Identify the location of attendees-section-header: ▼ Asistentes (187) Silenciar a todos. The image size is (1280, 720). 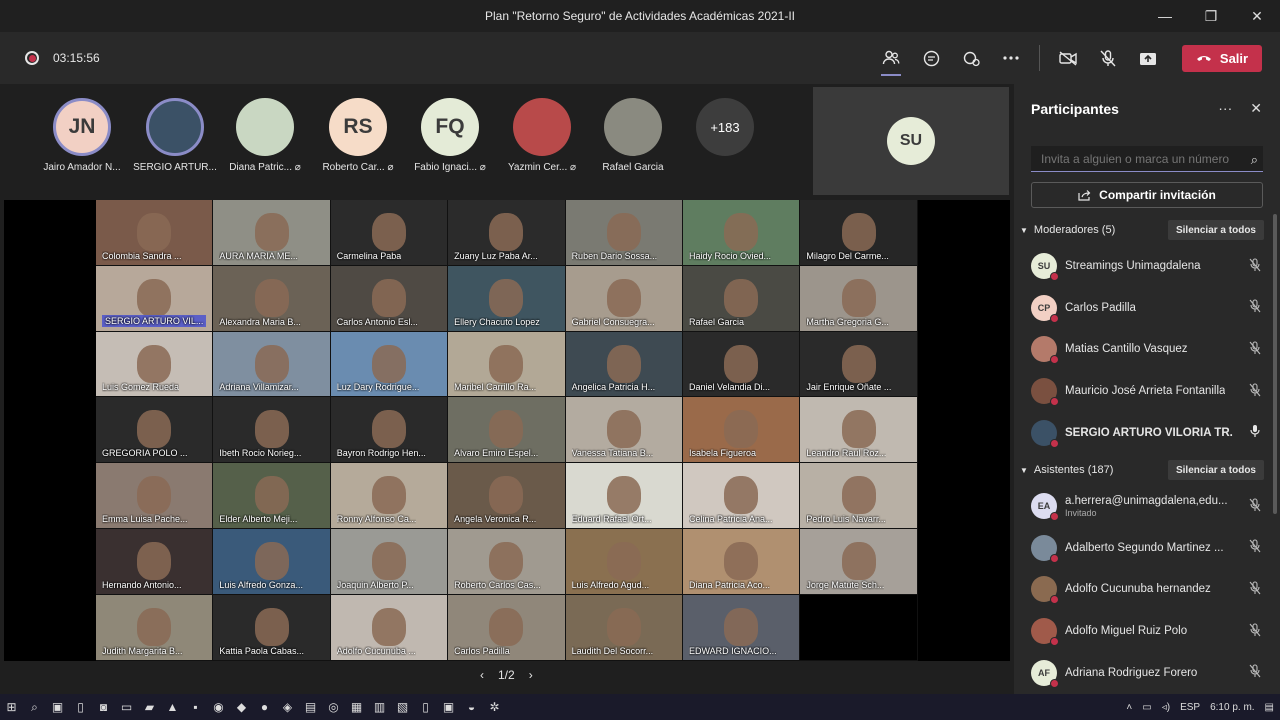
(1142, 470).